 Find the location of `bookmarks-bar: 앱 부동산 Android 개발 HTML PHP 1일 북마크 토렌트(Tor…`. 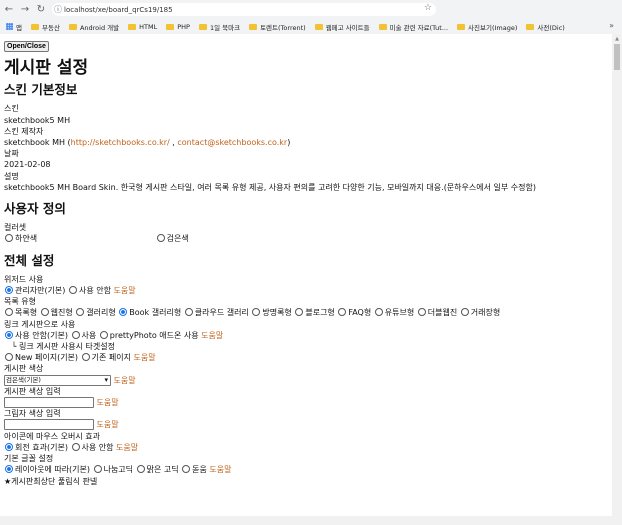

bookmarks-bar: 앱 부동산 Android 개발 HTML PHP 1일 북마크 토렌트(Tor… is located at coordinates (311, 26).